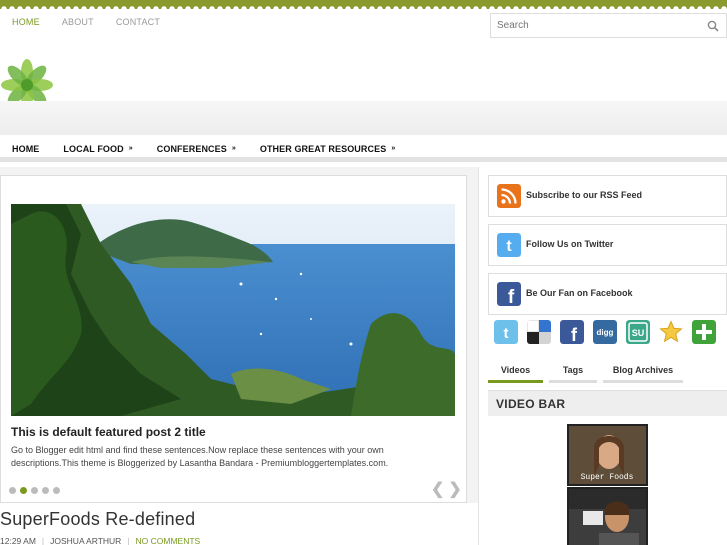 The width and height of the screenshot is (727, 545). I want to click on tab-blog-archives: Blog Archives, so click(643, 372).